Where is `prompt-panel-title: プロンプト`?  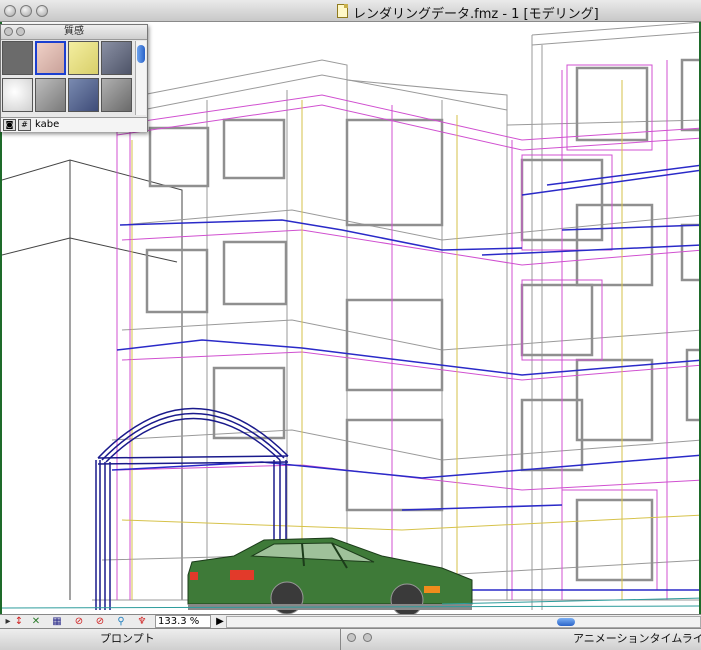 prompt-panel-title: プロンプト is located at coordinates (127, 638).